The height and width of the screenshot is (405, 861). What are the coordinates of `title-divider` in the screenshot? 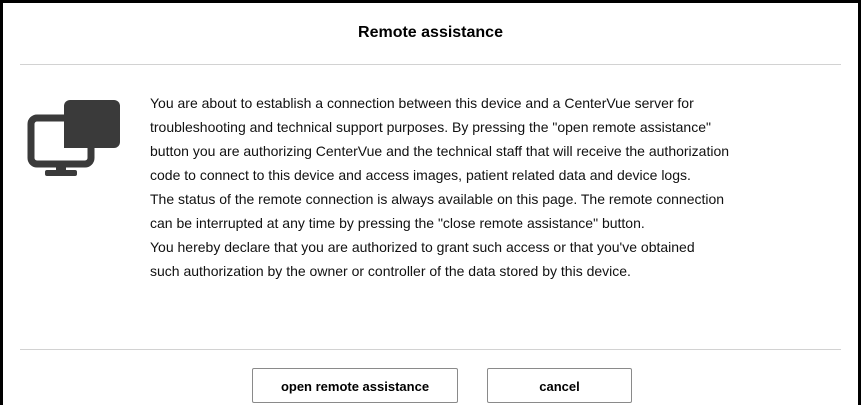 It's located at (430, 64).